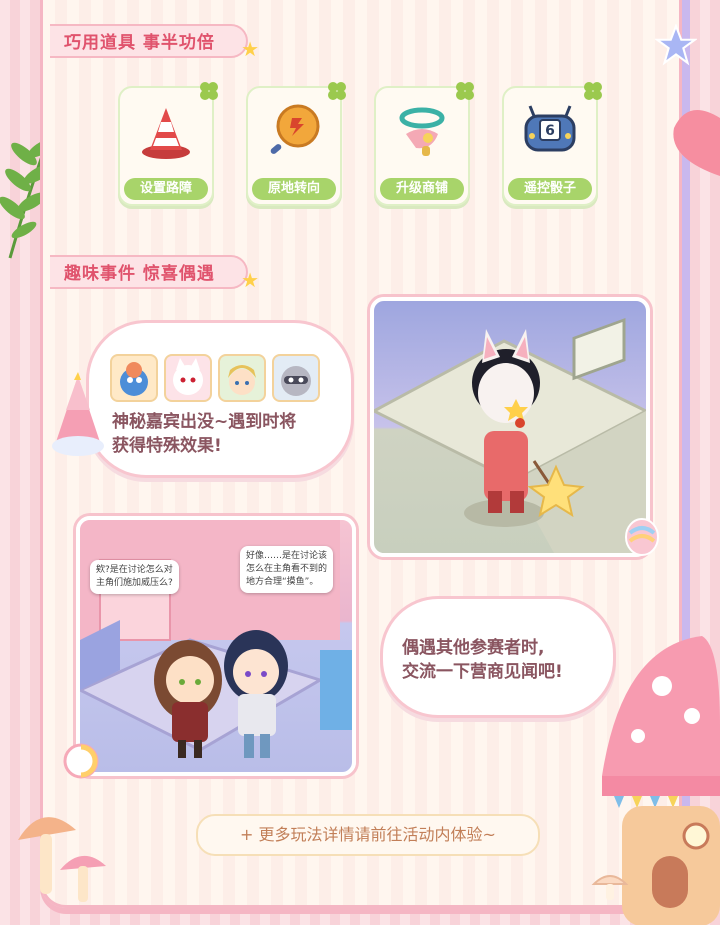 The height and width of the screenshot is (925, 720). What do you see at coordinates (242, 378) in the screenshot?
I see `guest-avatar-blonde-boy` at bounding box center [242, 378].